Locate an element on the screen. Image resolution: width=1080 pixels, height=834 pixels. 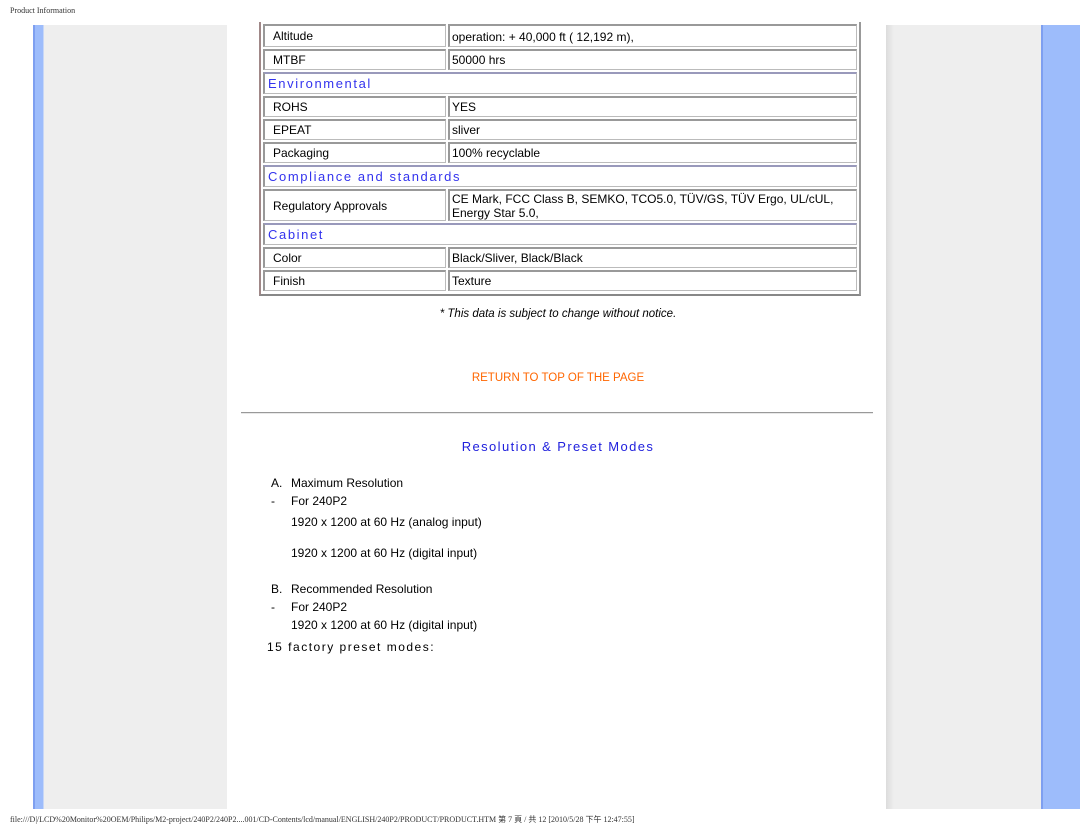
table-row-packaging: Packaging 100% recyclable is located at coordinates (560, 152).